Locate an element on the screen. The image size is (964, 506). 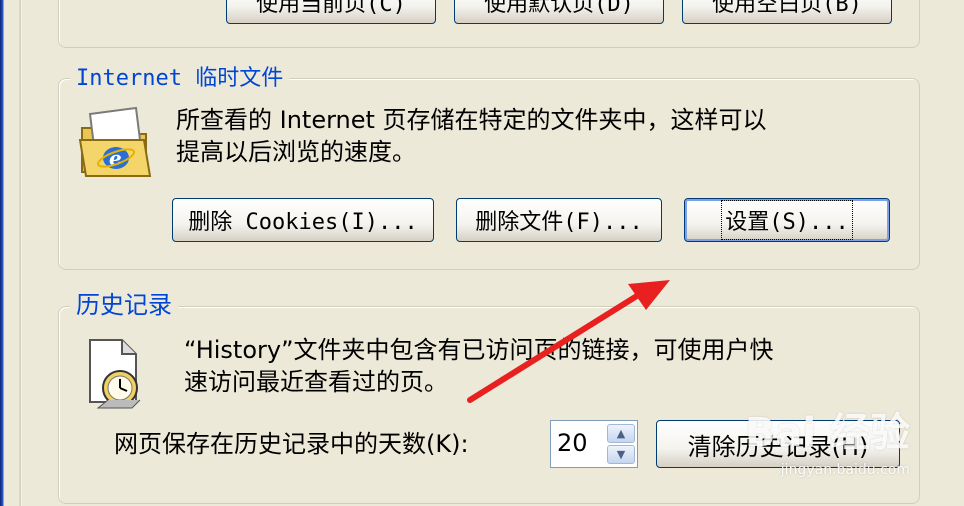
baidu-watermark: Bai 经验 is located at coordinates (827, 433).